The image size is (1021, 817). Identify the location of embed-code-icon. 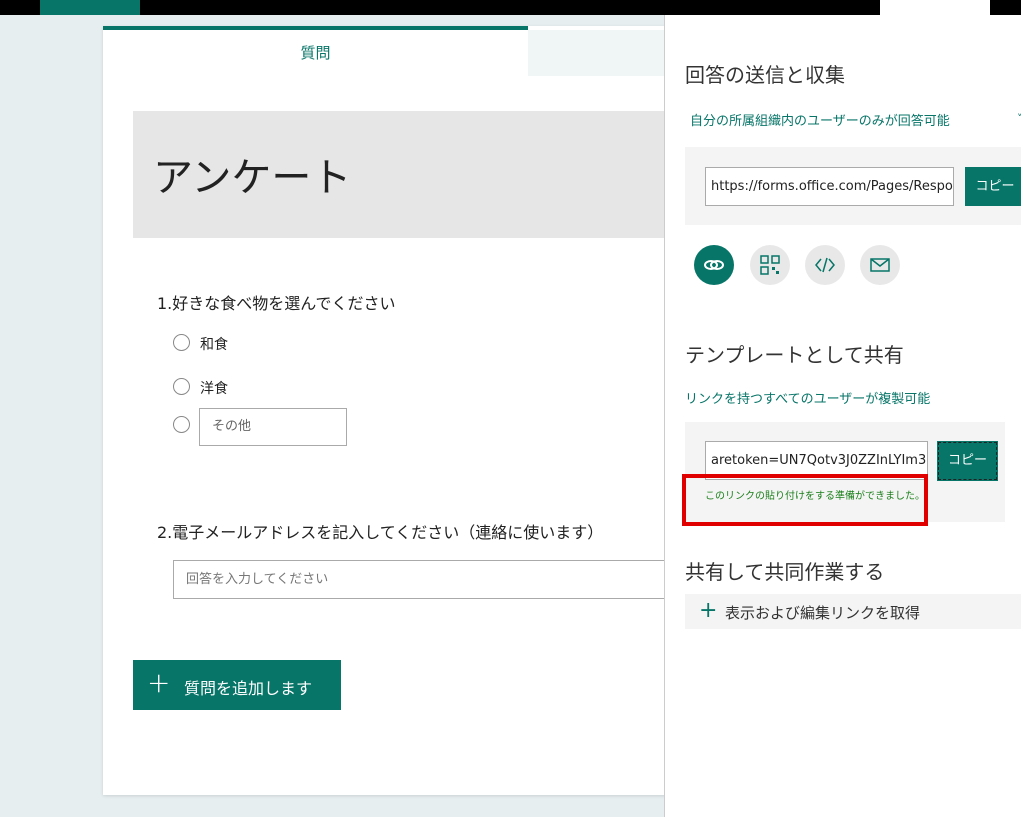
(825, 265).